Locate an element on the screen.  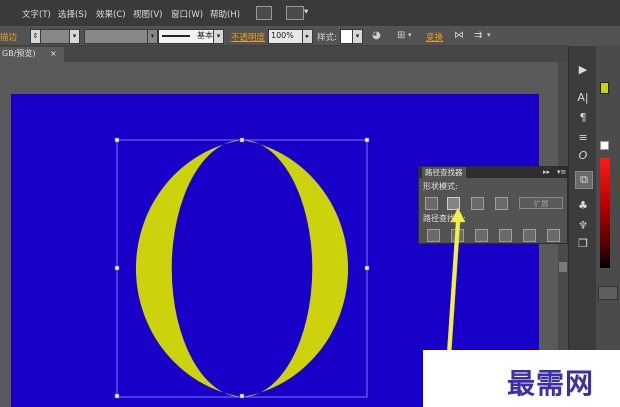
annotation-layer is located at coordinates (456, 281).